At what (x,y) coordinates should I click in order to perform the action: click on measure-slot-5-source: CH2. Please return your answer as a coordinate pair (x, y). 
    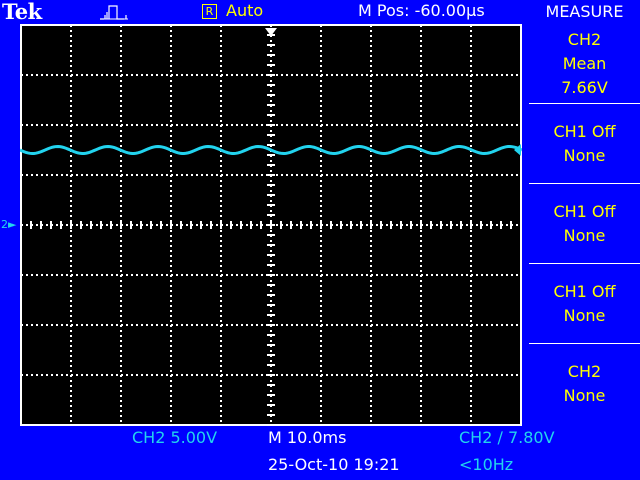
    Looking at the image, I should click on (584, 371).